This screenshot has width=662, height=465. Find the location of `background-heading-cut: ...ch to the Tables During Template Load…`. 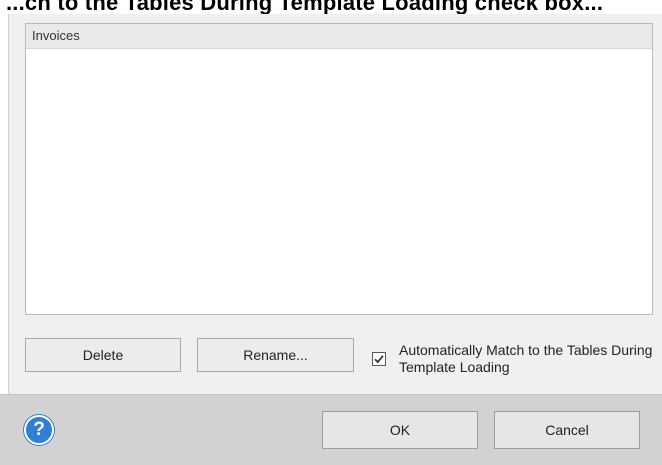

background-heading-cut: ...ch to the Tables During Template Load… is located at coordinates (305, 7).